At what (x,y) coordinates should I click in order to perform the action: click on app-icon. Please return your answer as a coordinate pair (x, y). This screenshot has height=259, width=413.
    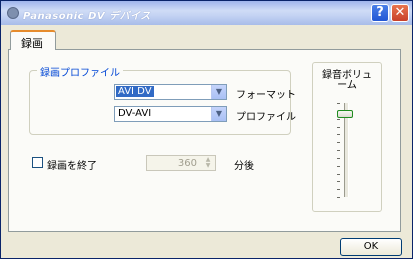
    Looking at the image, I should click on (13, 13).